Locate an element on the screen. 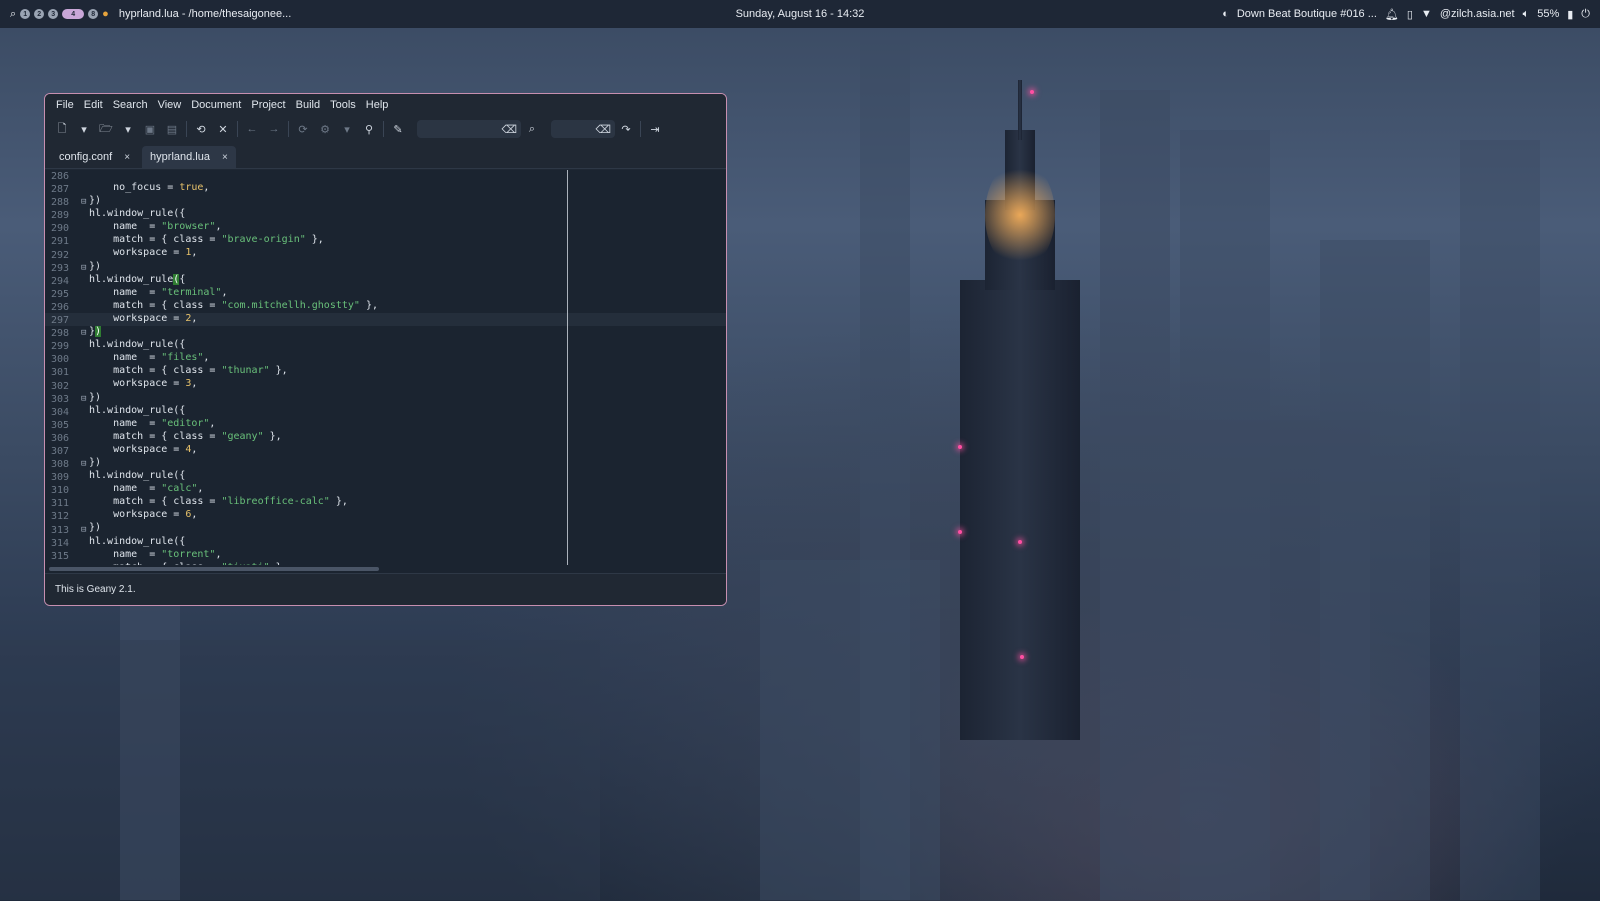  menu-help: Help is located at coordinates (377, 105).